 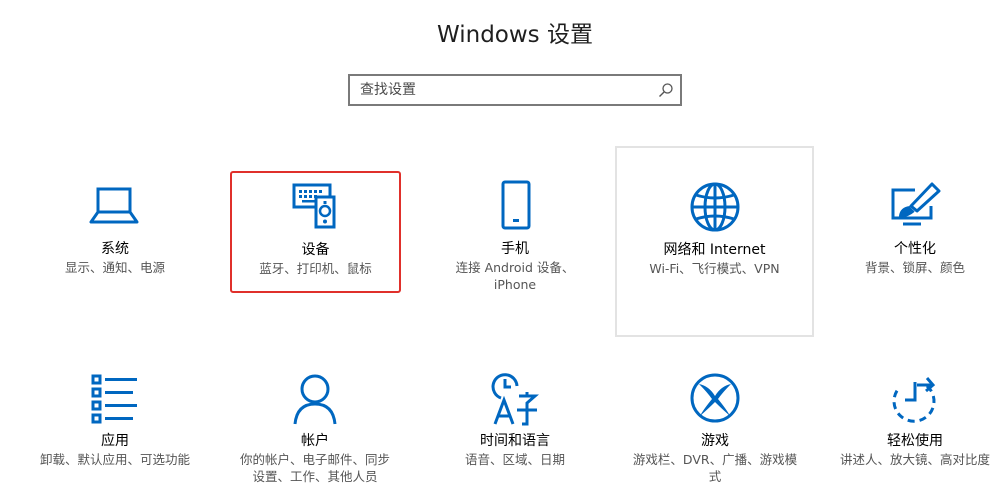 What do you see at coordinates (515, 276) in the screenshot?
I see `tile-description: 连接 Android 设备、iPhone` at bounding box center [515, 276].